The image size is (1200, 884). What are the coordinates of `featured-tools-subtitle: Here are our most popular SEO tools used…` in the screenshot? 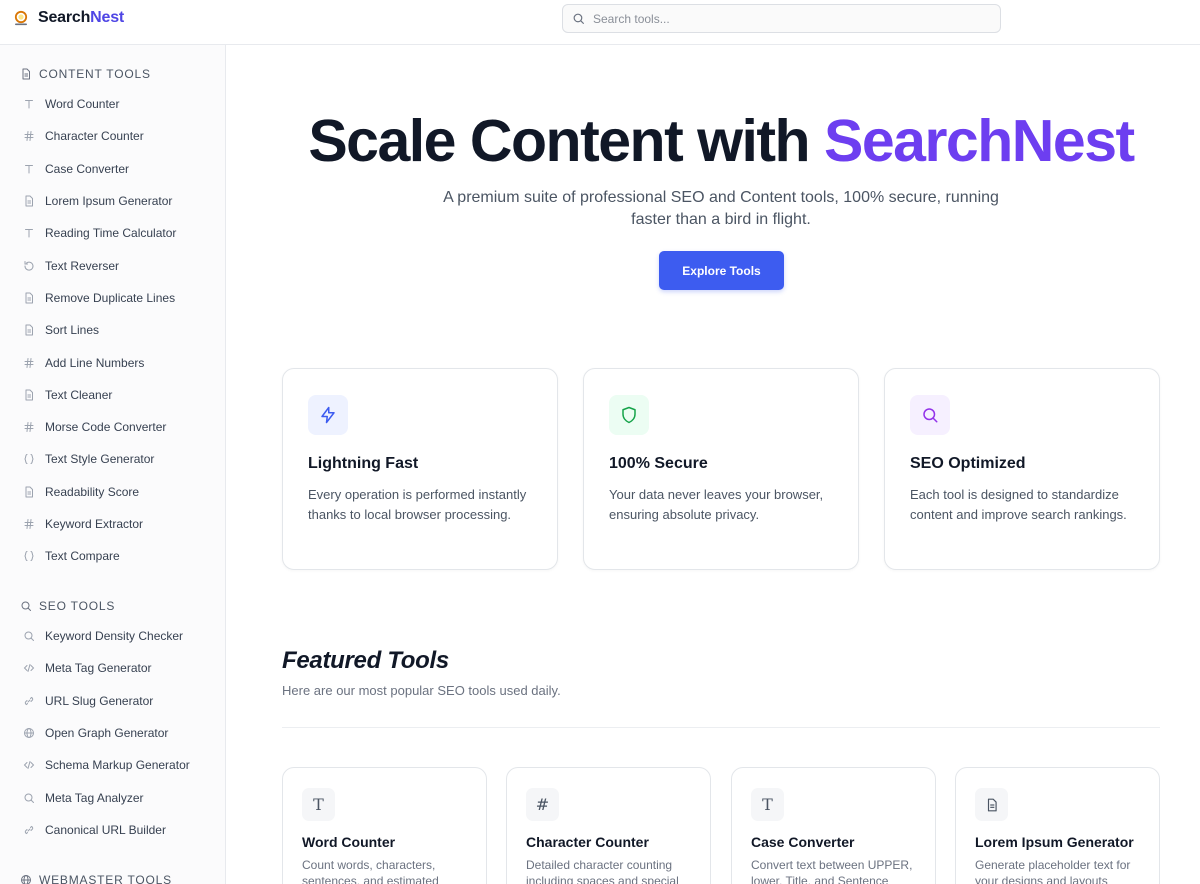 It's located at (421, 690).